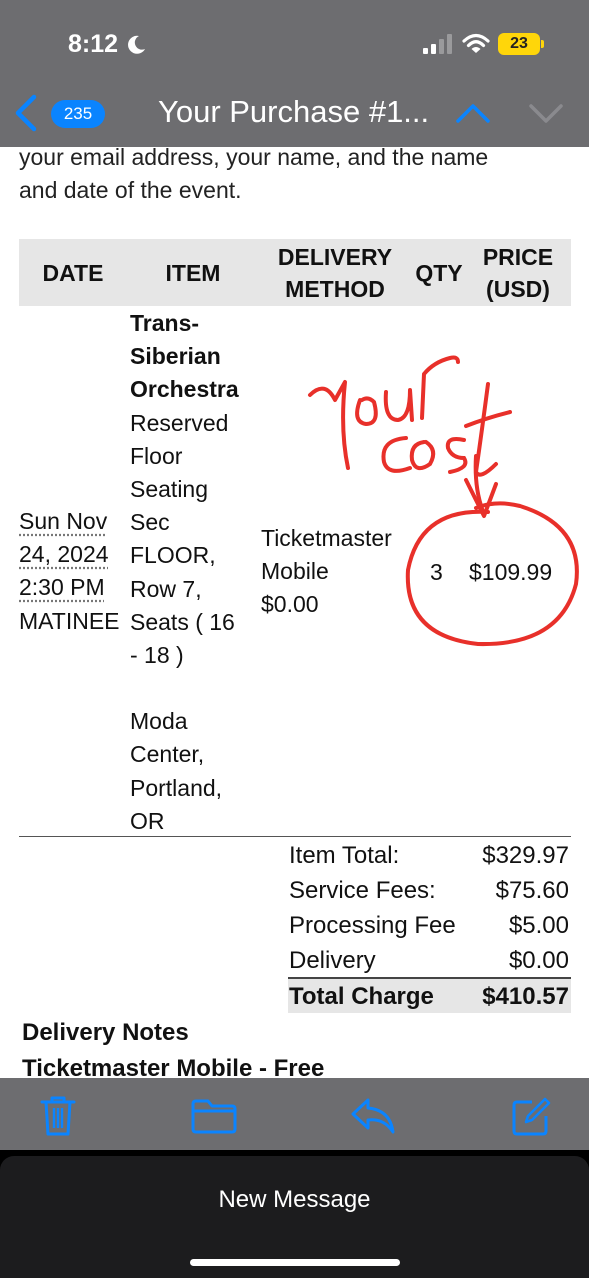  What do you see at coordinates (538, 960) in the screenshot?
I see `delivery-fee-value: $0.00` at bounding box center [538, 960].